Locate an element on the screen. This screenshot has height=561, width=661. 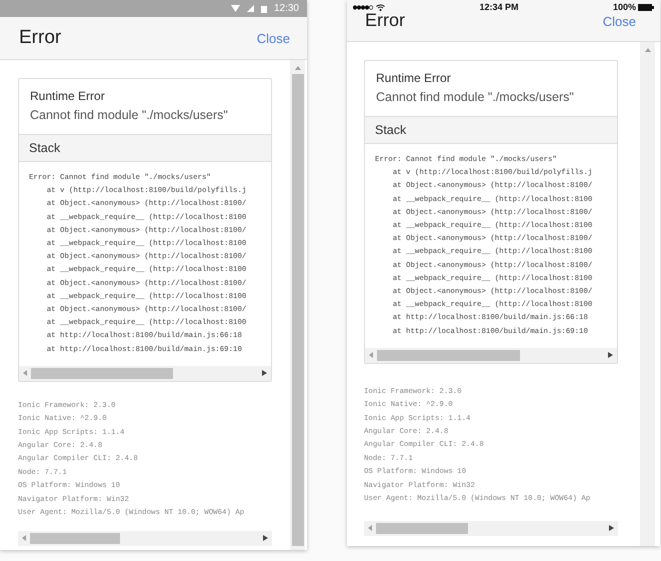
clock-text: 12:34 PM is located at coordinates (499, 7).